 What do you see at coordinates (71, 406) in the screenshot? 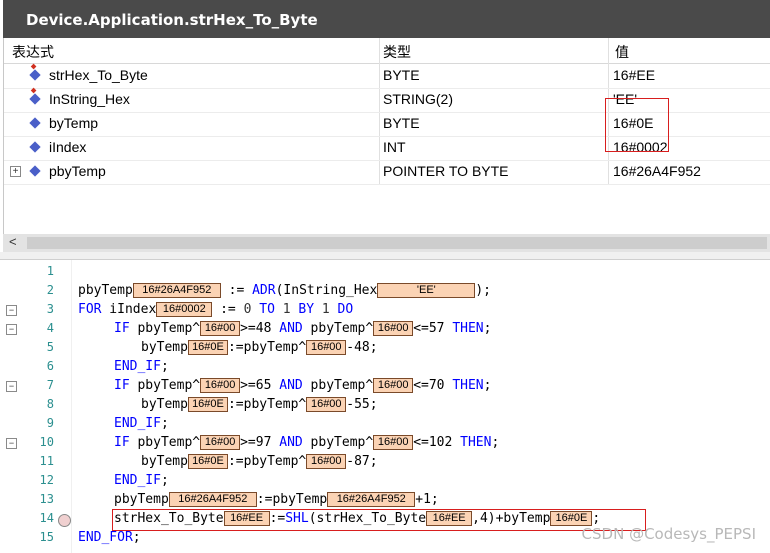
I see `gutter-divider` at bounding box center [71, 406].